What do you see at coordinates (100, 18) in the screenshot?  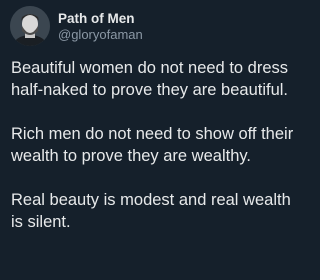 I see `author-display-name: Path of Men` at bounding box center [100, 18].